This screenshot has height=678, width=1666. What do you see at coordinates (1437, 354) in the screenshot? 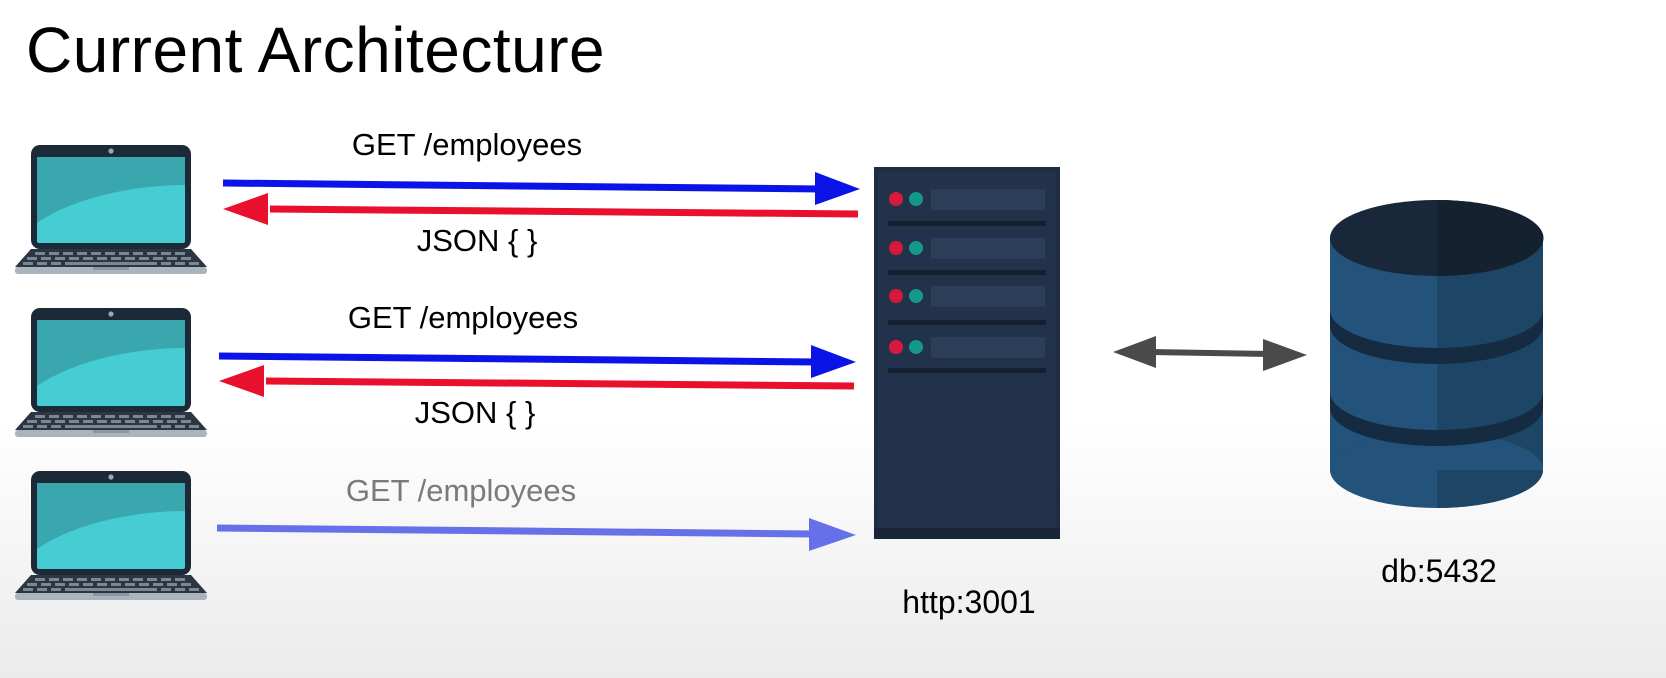
I see `database-cylinder-icon` at bounding box center [1437, 354].